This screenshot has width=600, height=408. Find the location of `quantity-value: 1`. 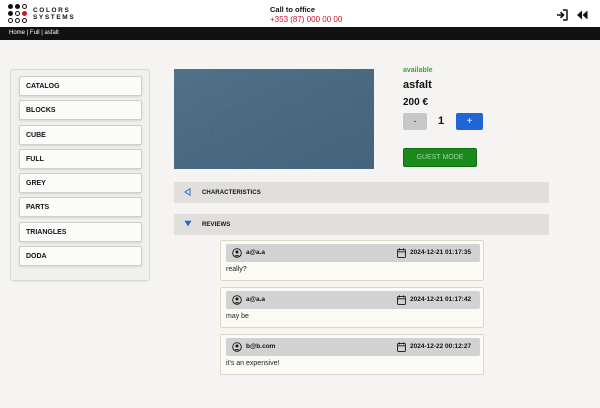

quantity-value: 1 is located at coordinates (441, 121).